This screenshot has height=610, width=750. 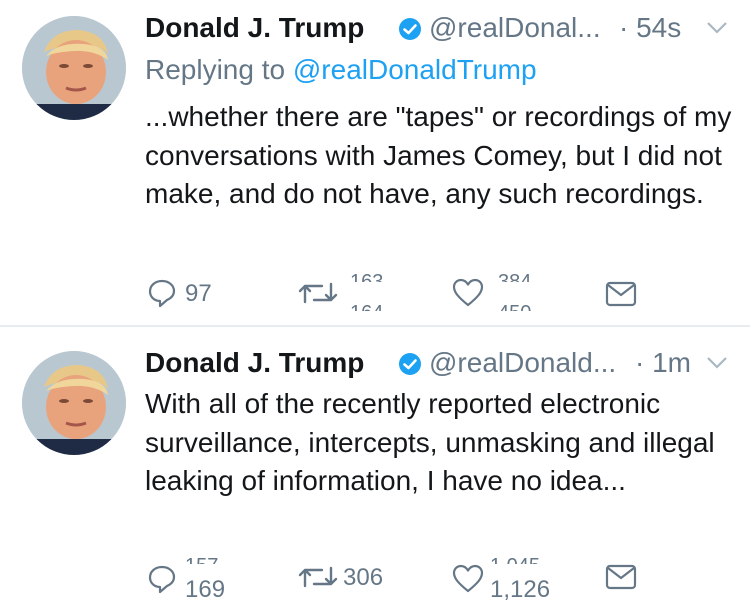 What do you see at coordinates (410, 364) in the screenshot?
I see `verified-badge-icon` at bounding box center [410, 364].